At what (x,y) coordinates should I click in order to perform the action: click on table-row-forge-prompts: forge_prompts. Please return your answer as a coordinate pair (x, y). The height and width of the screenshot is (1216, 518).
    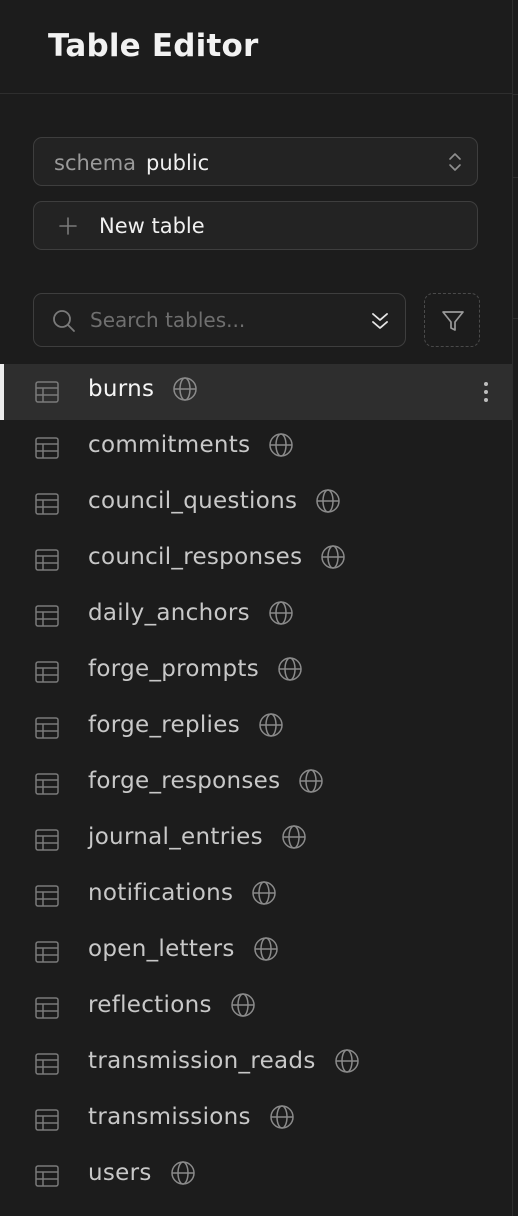
    Looking at the image, I should click on (256, 672).